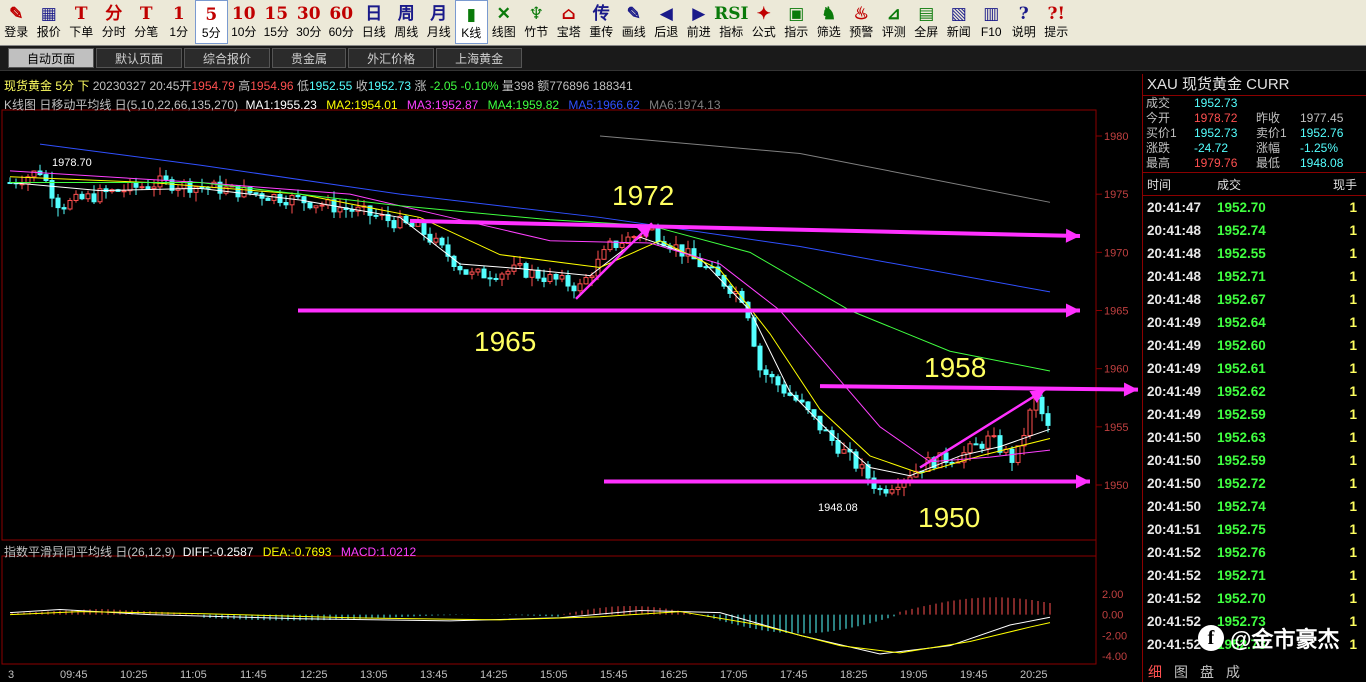  Describe the element at coordinates (361, 86) in the screenshot. I see `close-label: 收` at that location.